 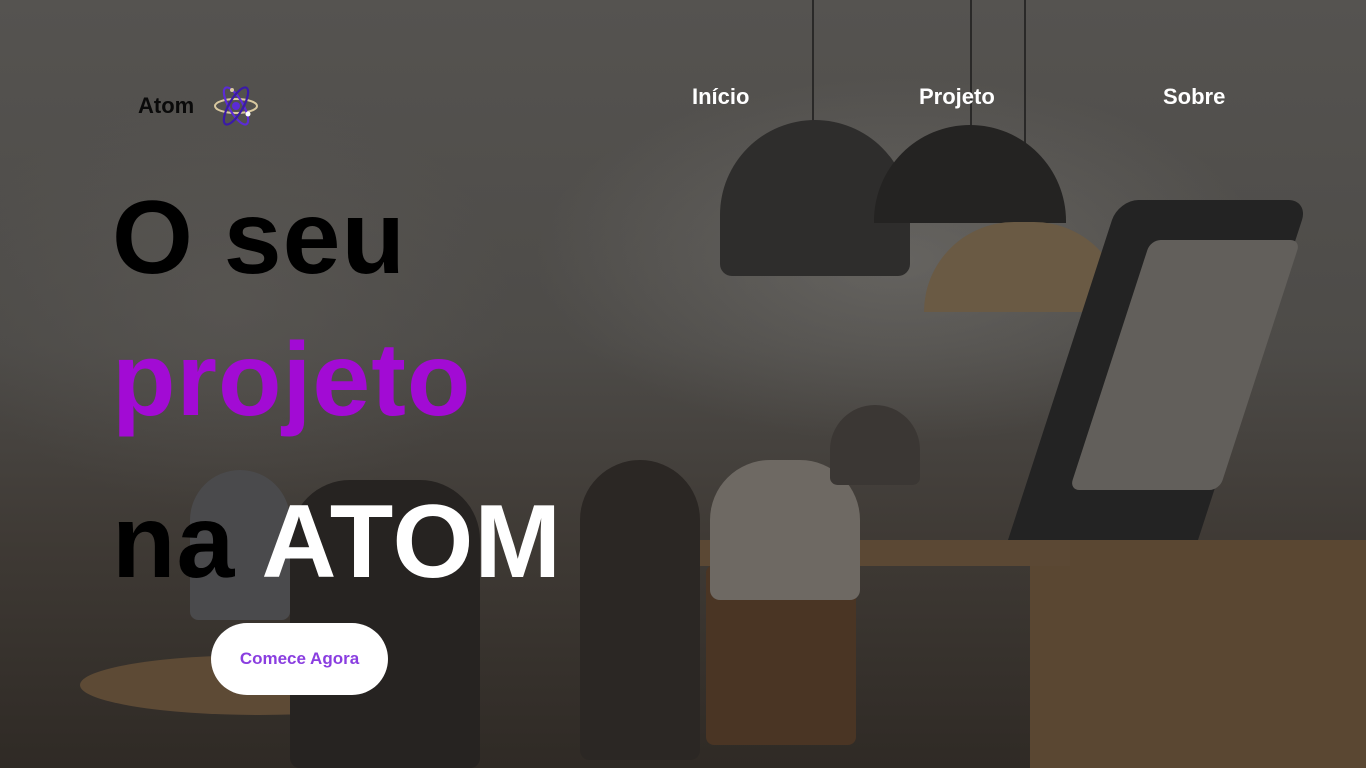 I want to click on hero-heading-line-3: na ATOM, so click(x=337, y=542).